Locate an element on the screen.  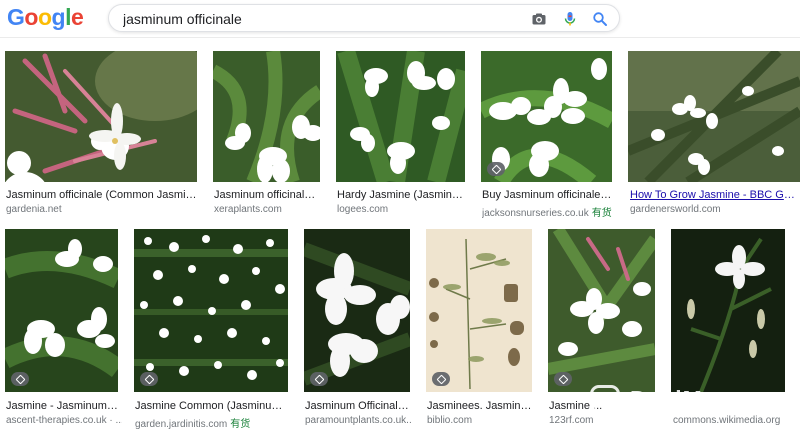
search-header: Google is located at coordinates (400, 19).